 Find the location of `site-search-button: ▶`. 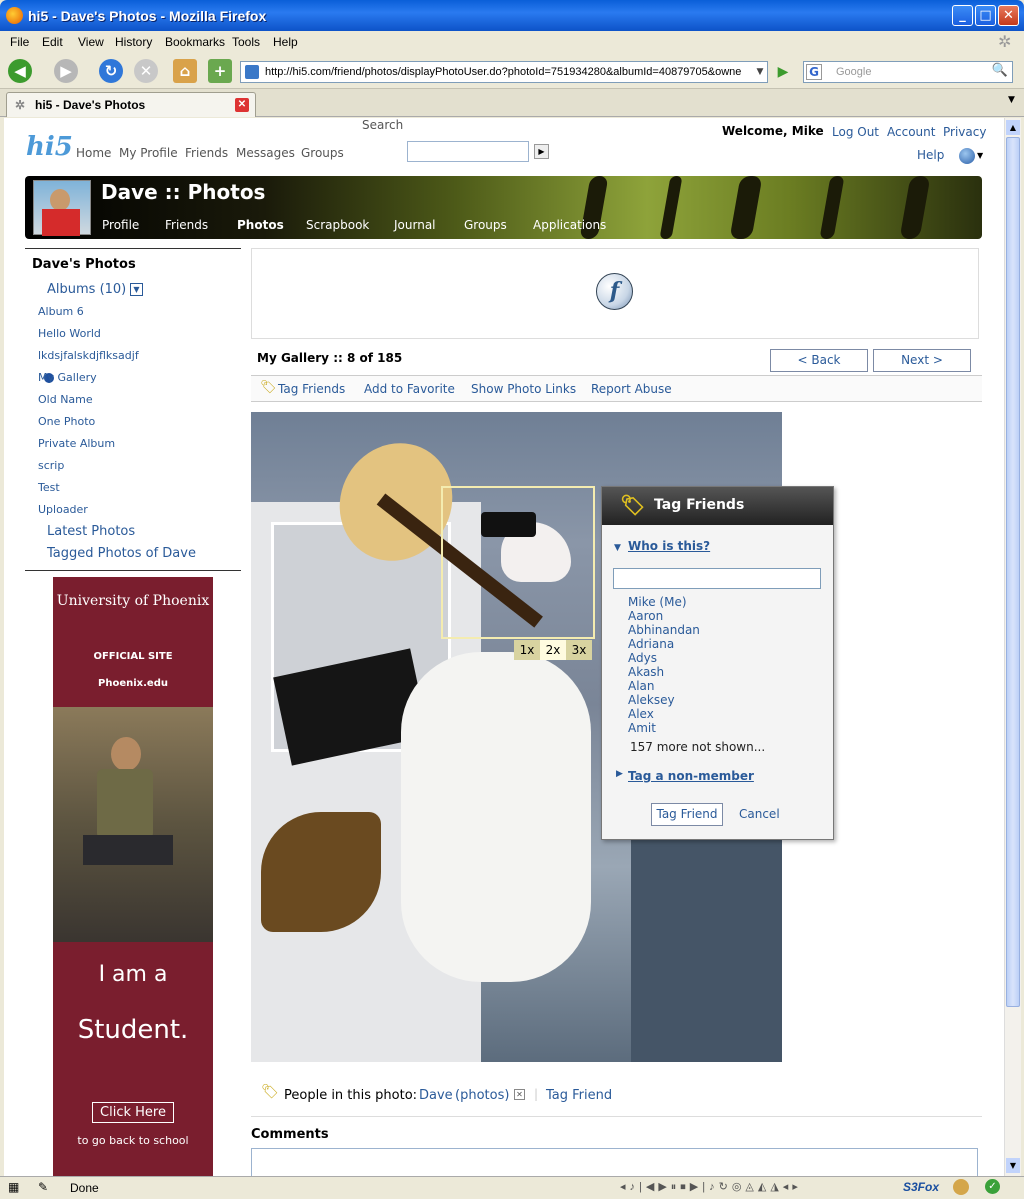

site-search-button: ▶ is located at coordinates (541, 151).